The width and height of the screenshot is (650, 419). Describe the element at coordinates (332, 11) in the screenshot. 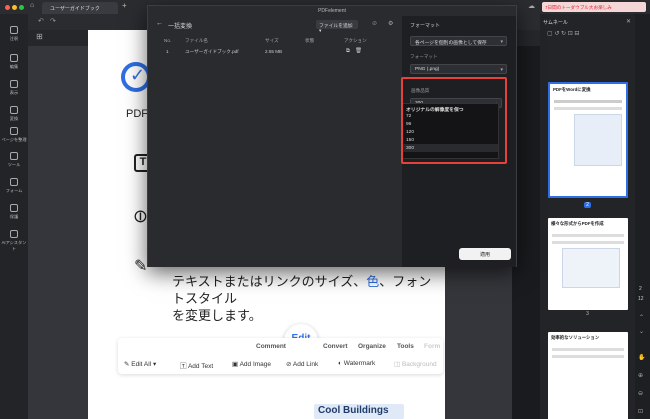

I see `dialog-title: PDFelement` at that location.